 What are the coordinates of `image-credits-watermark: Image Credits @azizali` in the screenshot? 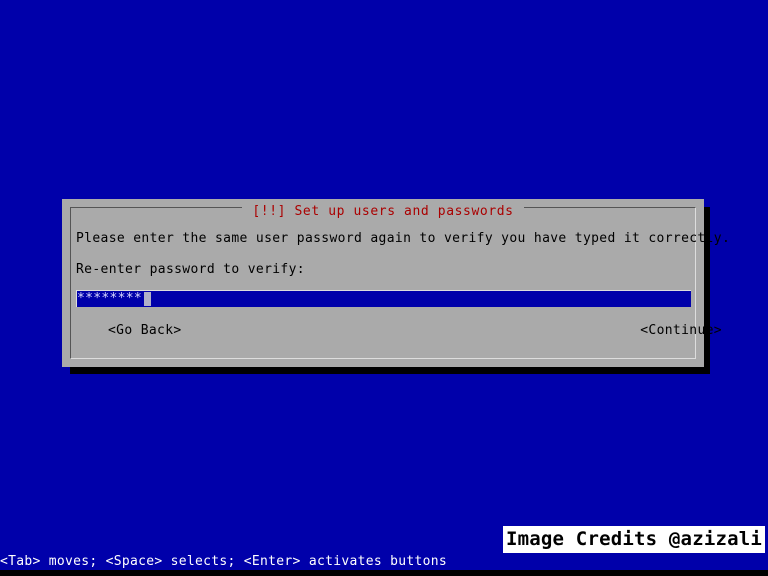 It's located at (634, 539).